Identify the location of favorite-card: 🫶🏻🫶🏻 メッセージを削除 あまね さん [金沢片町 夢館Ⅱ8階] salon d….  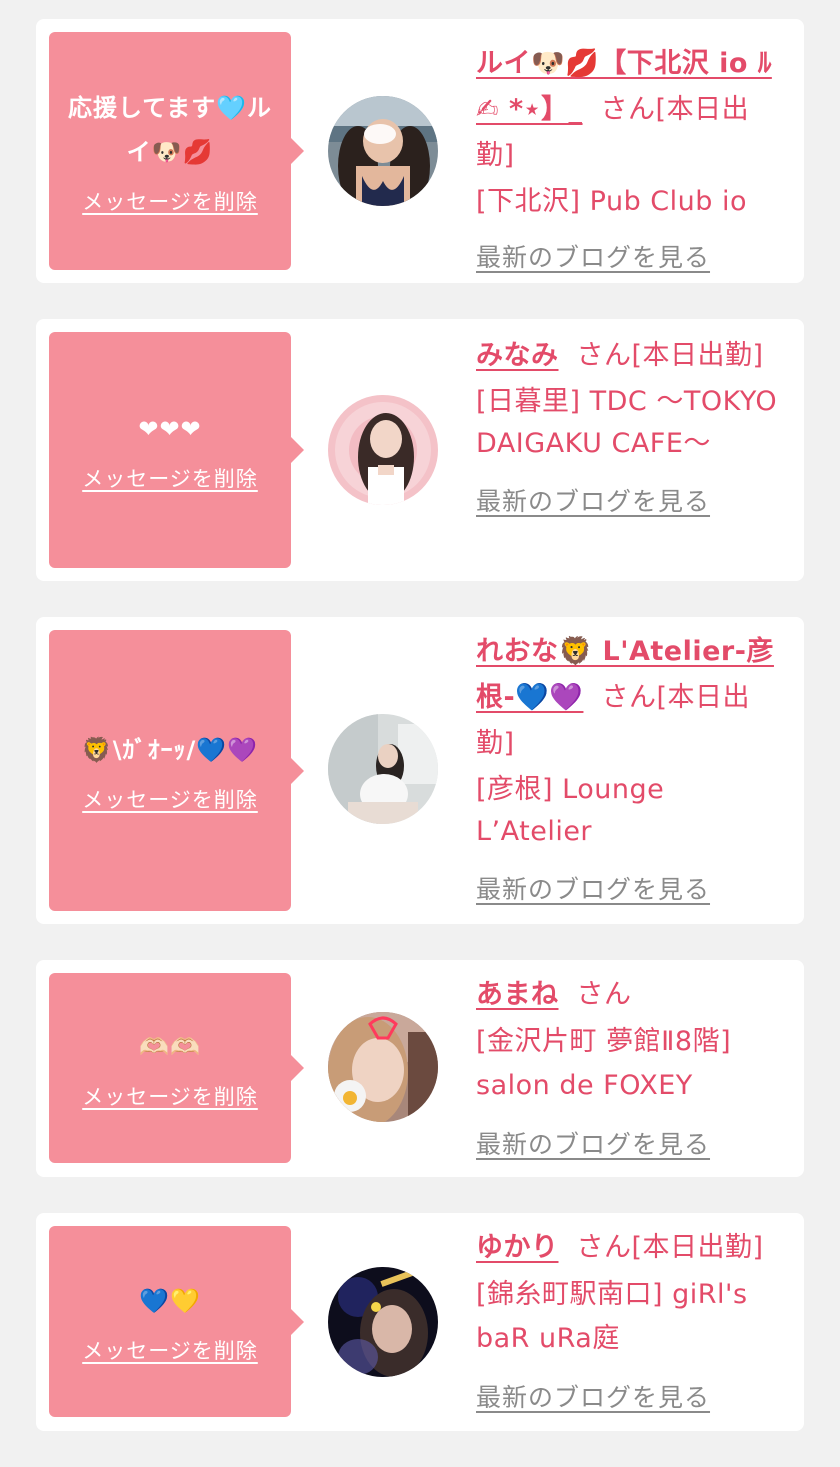
(420, 1068).